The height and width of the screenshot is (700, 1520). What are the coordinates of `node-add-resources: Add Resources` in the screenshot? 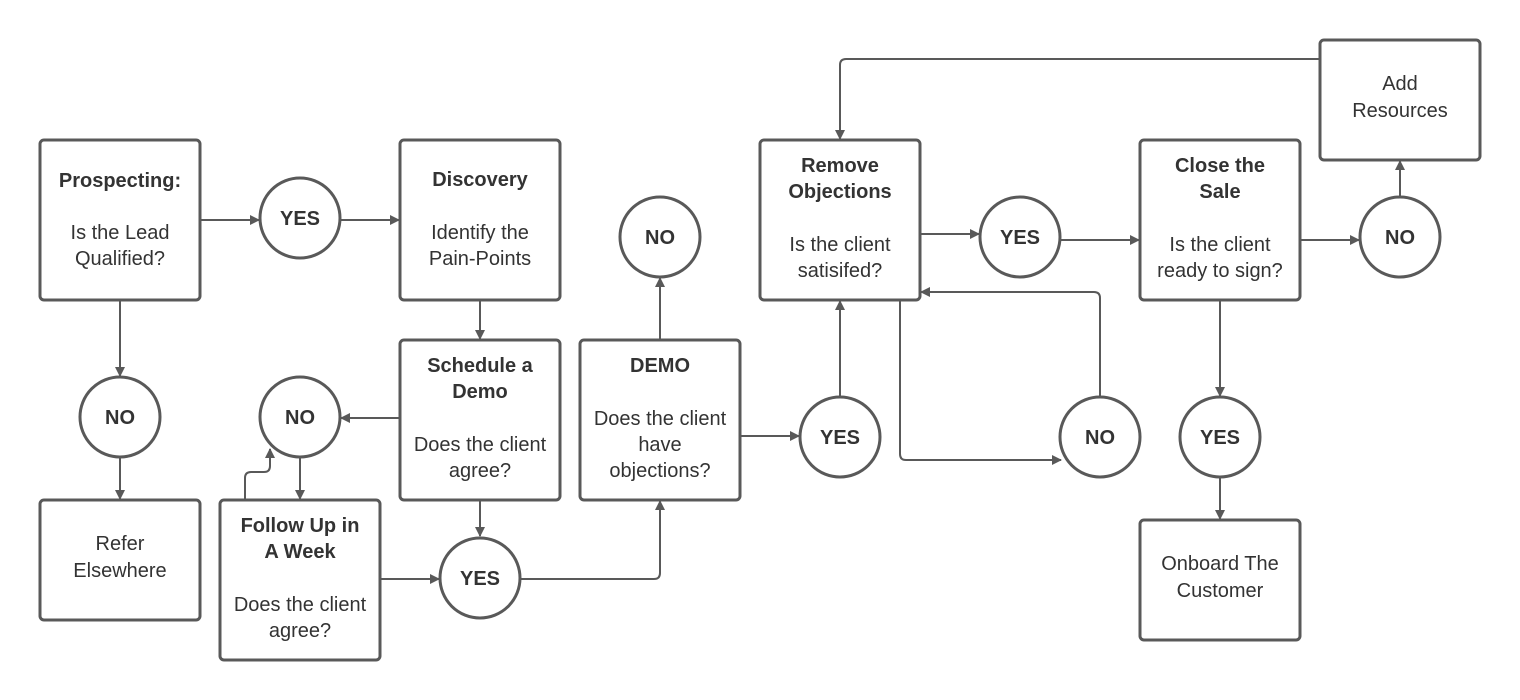 It's located at (1400, 100).